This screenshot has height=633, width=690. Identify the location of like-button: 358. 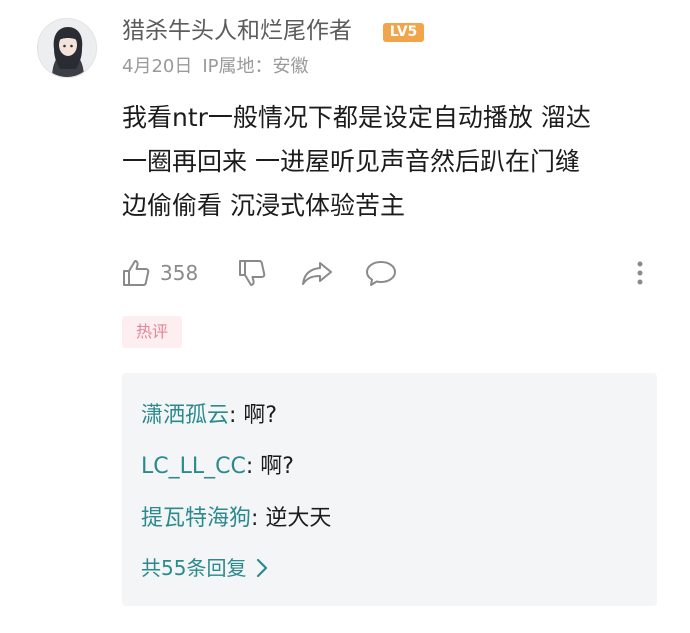
(159, 273).